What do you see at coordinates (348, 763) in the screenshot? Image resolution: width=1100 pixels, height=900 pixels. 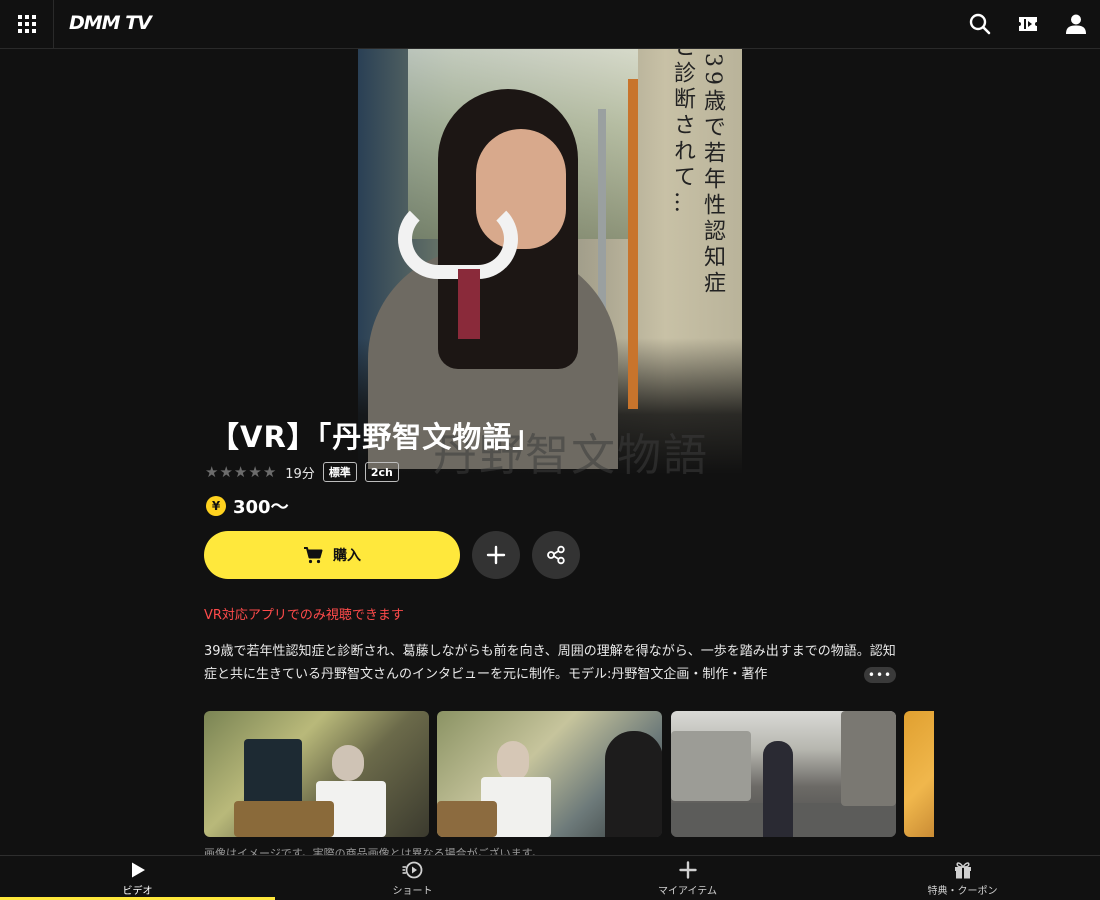 I see `sample-image-1-doctor-head` at bounding box center [348, 763].